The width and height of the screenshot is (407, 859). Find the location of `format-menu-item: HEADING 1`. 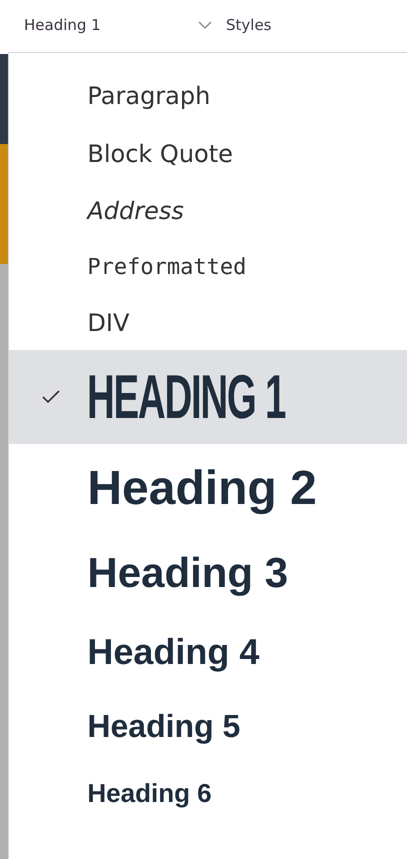

format-menu-item: HEADING 1 is located at coordinates (208, 397).